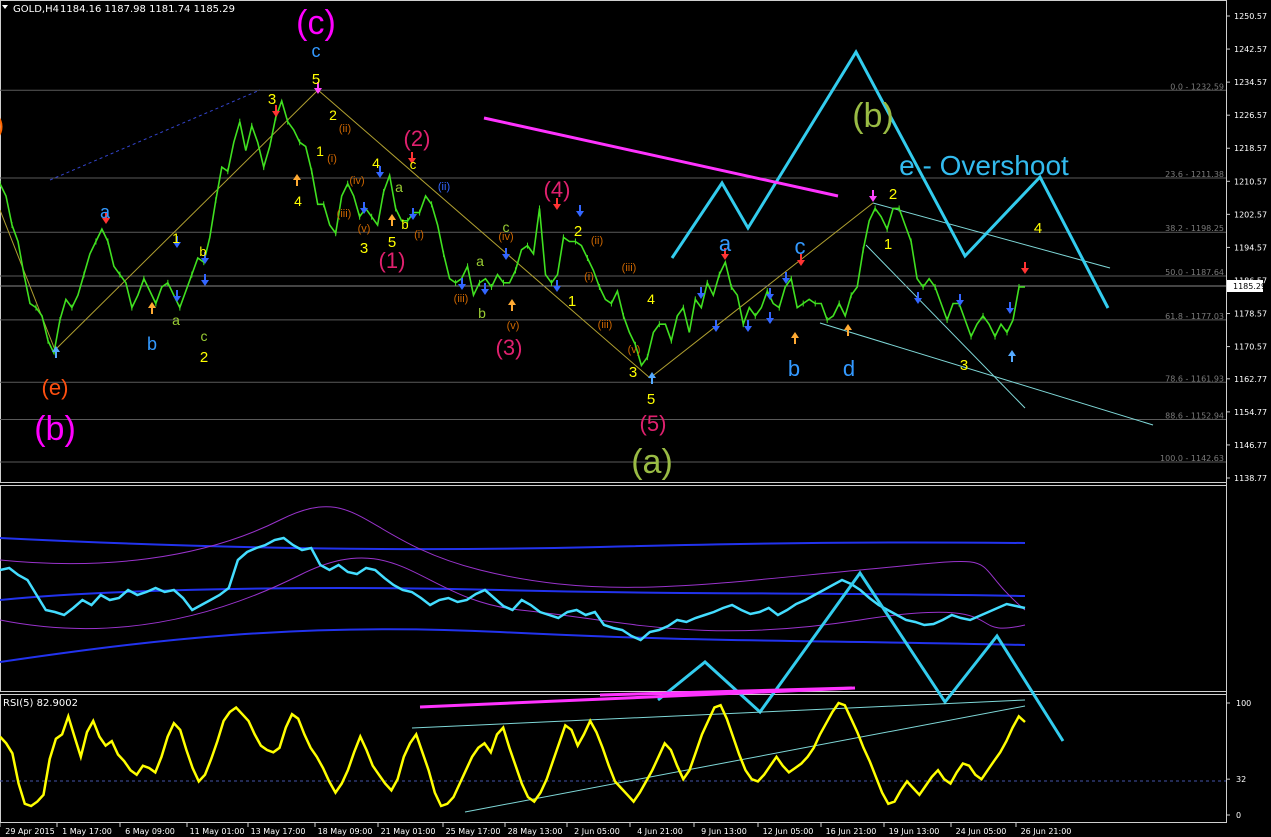  I want to click on wave-label: 5, so click(316, 79).